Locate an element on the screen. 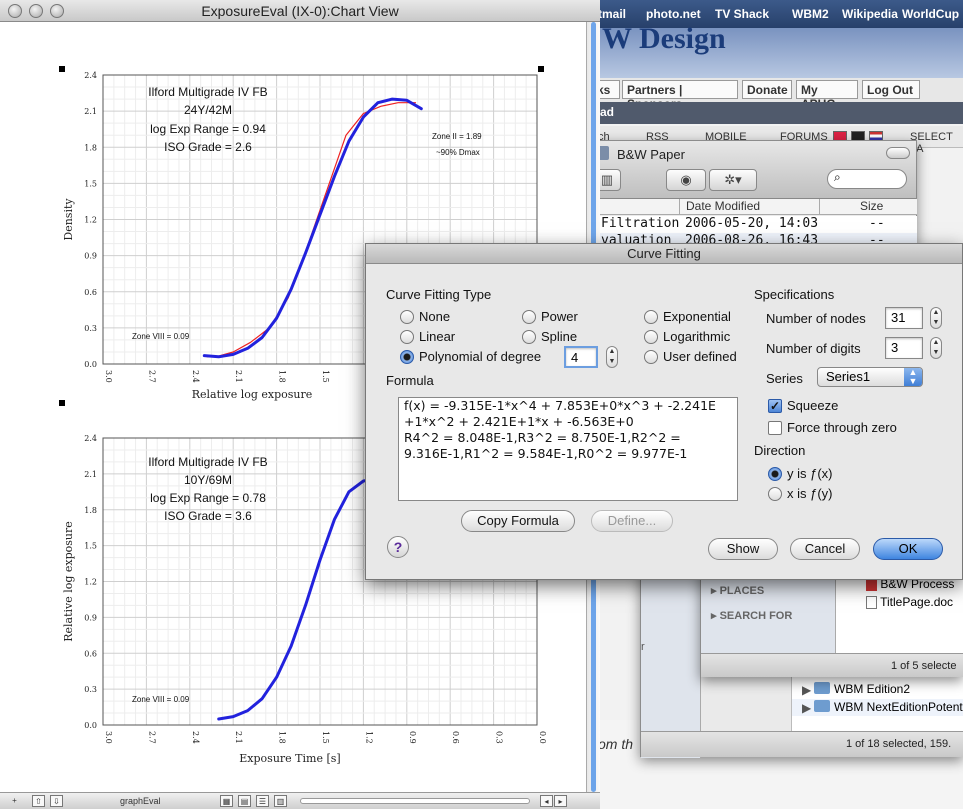 The height and width of the screenshot is (809, 963). table-row: Filtration 2006-05-20, 14:03 -- is located at coordinates (754, 224).